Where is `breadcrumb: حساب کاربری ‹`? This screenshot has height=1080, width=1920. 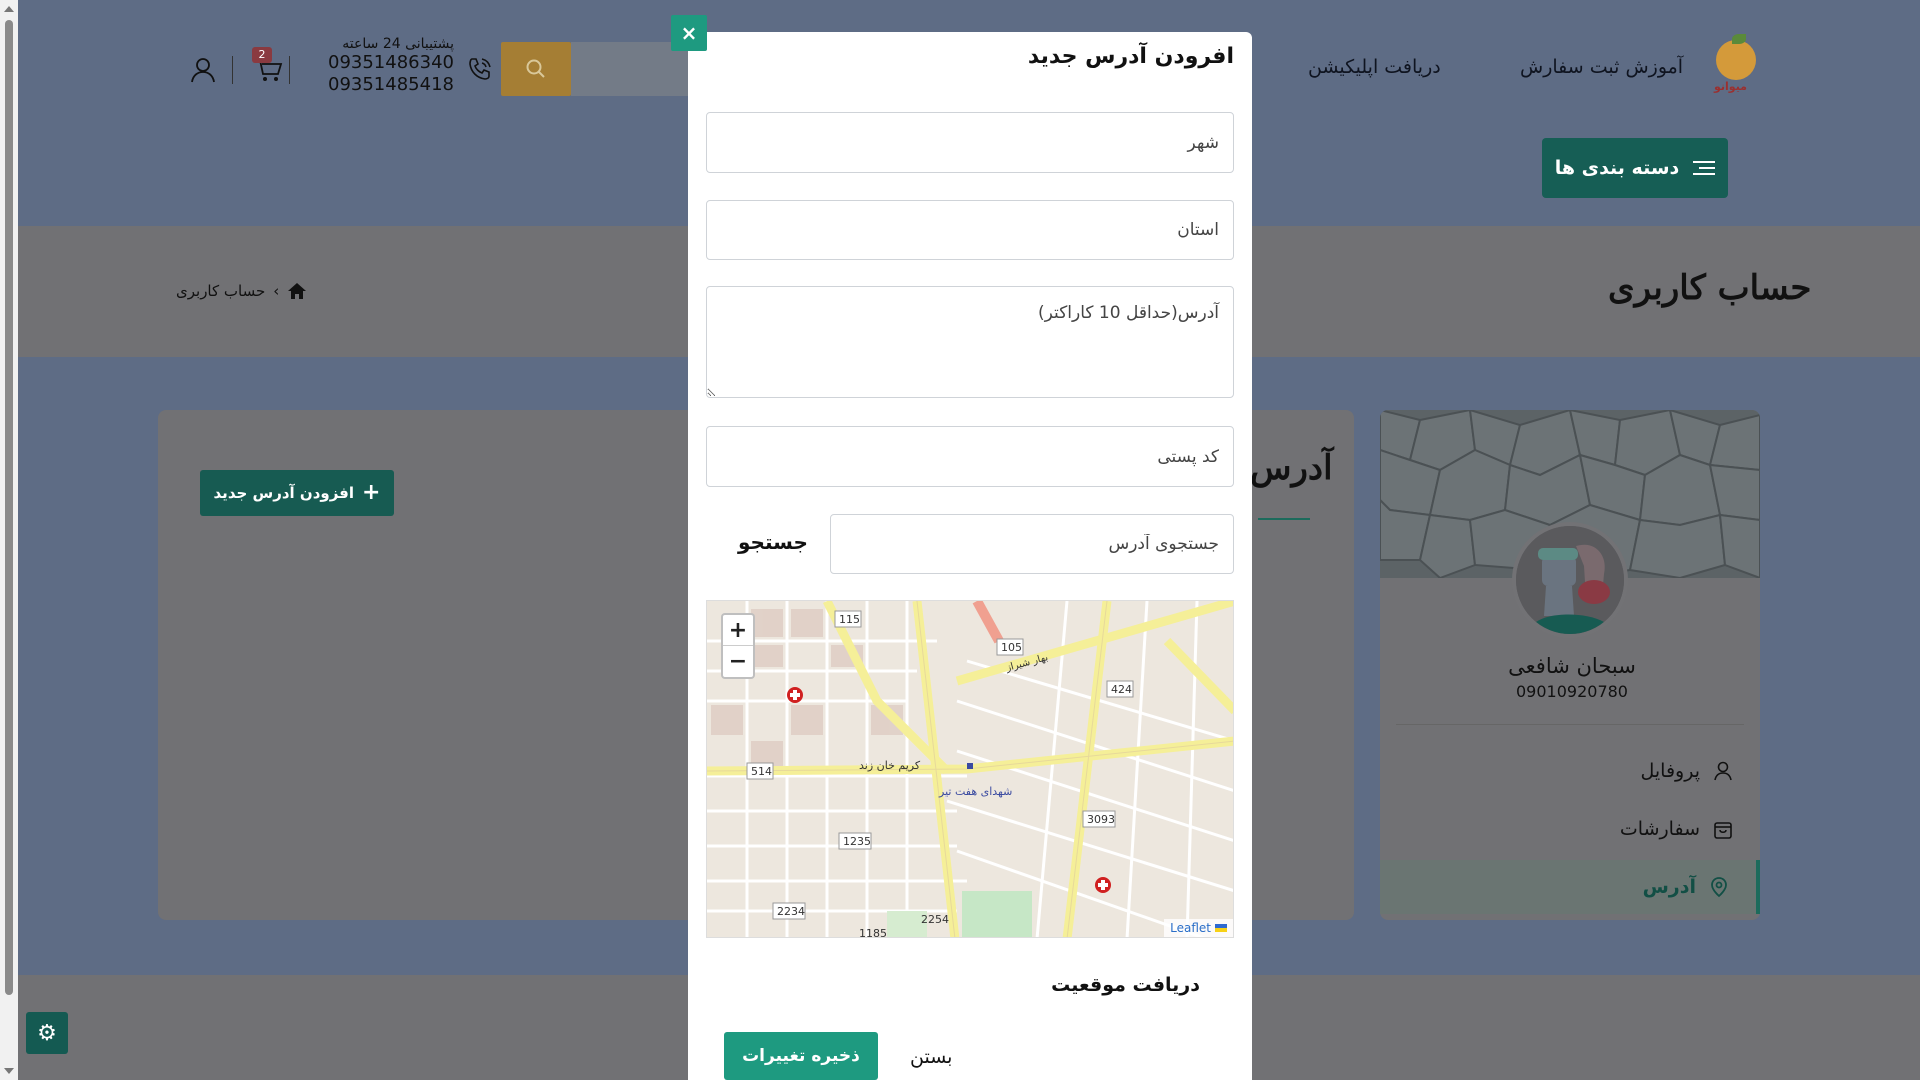
breadcrumb: حساب کاربری ‹ is located at coordinates (241, 291).